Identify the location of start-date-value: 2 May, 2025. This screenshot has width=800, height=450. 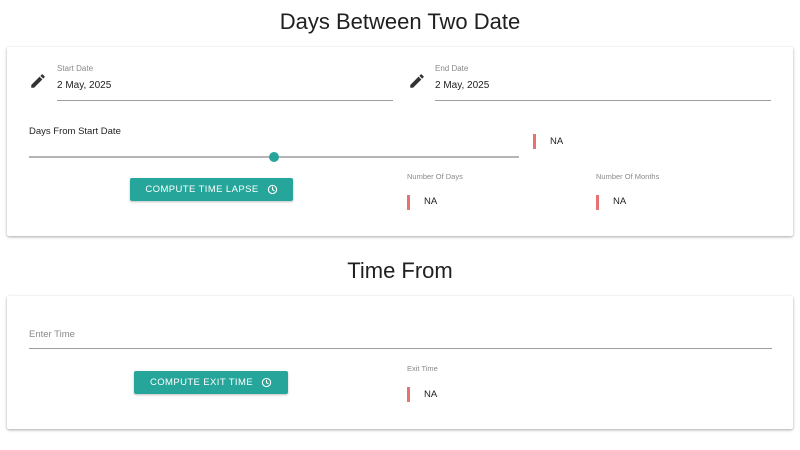
(84, 85).